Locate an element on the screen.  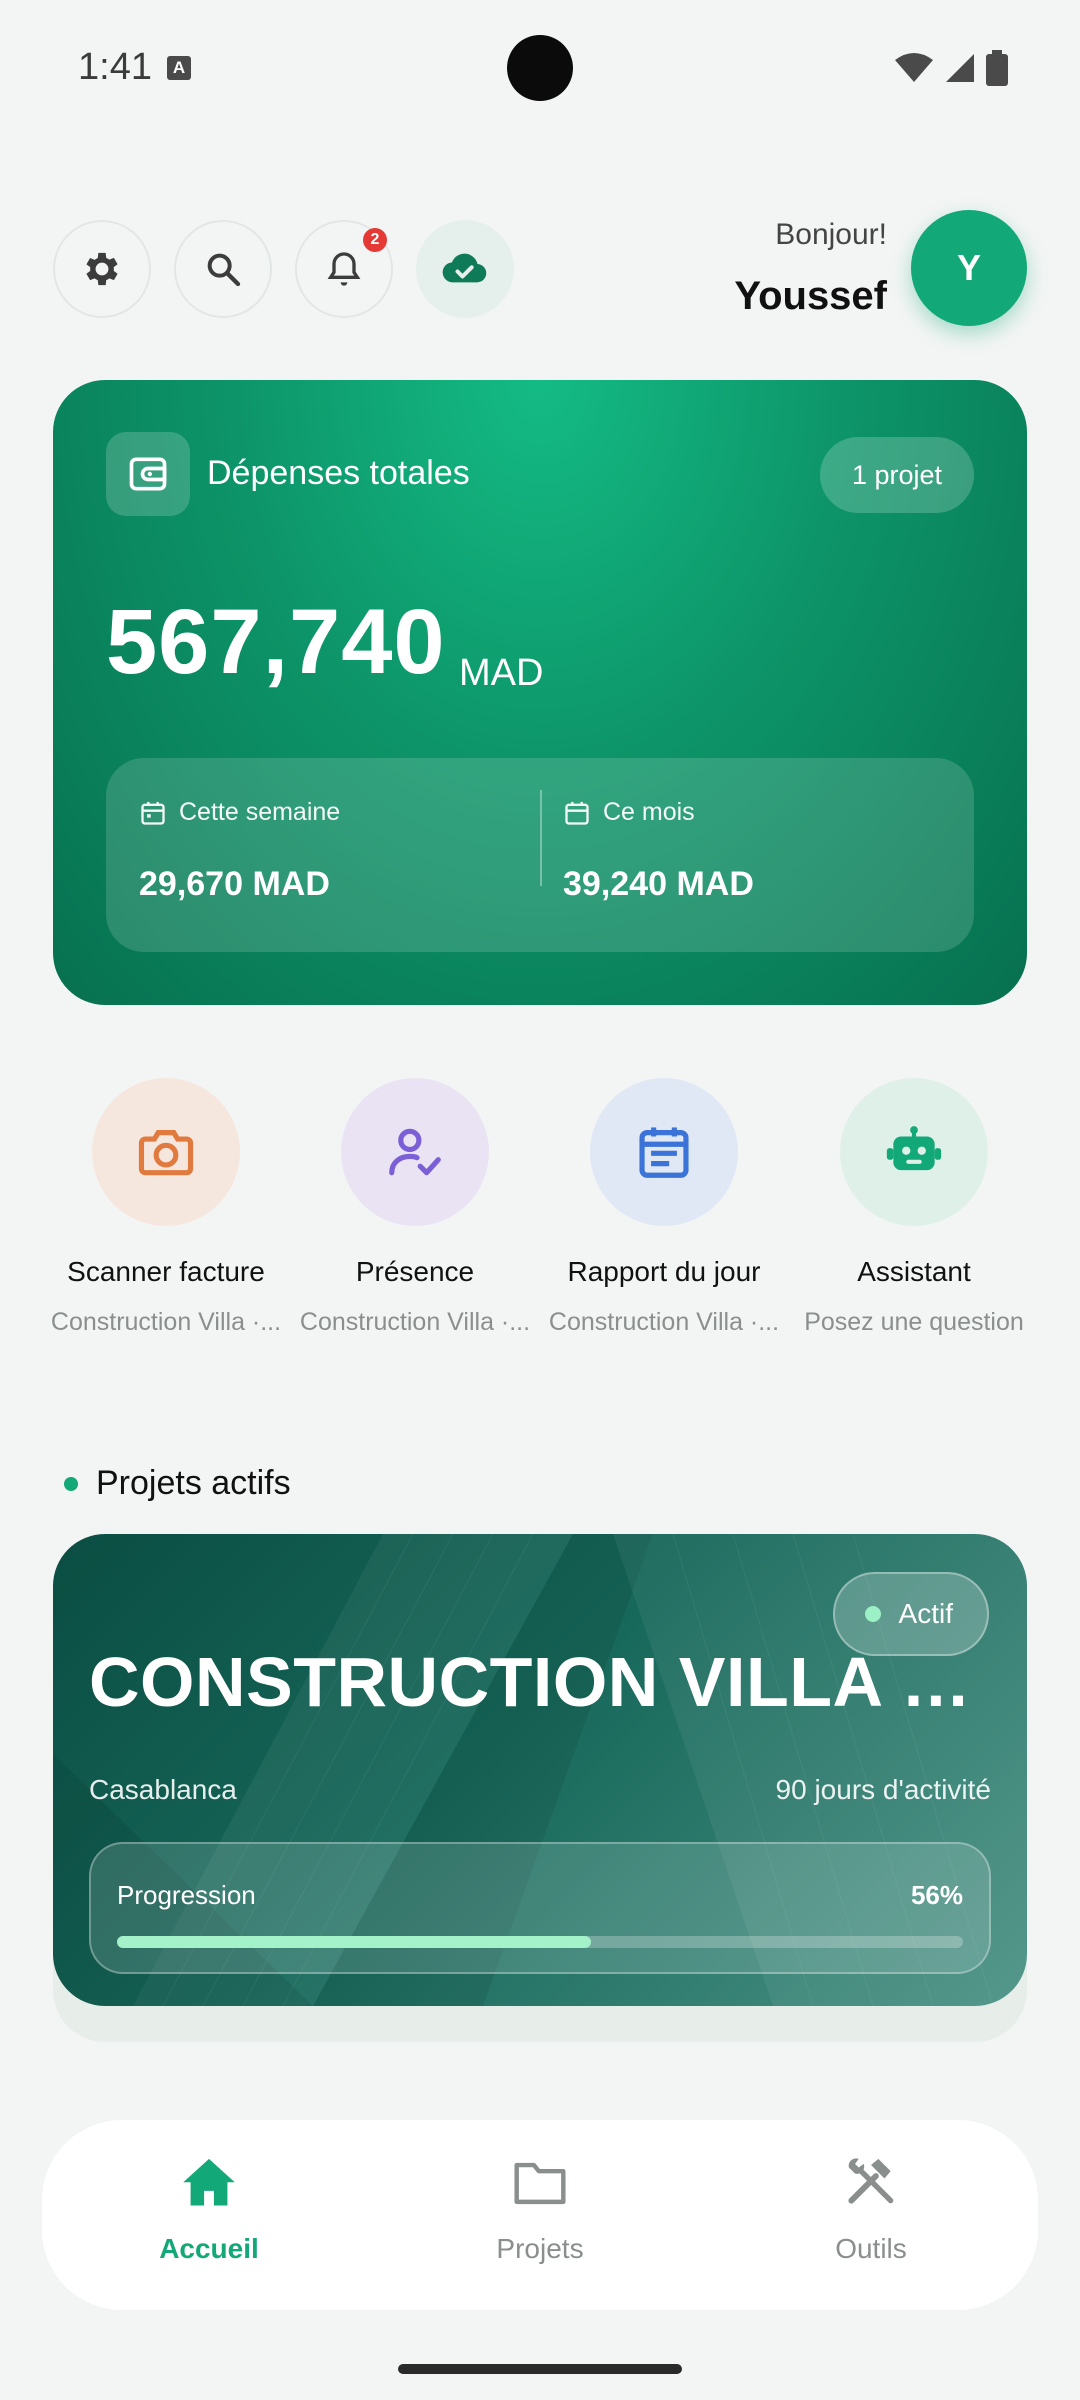
search-button is located at coordinates (223, 269).